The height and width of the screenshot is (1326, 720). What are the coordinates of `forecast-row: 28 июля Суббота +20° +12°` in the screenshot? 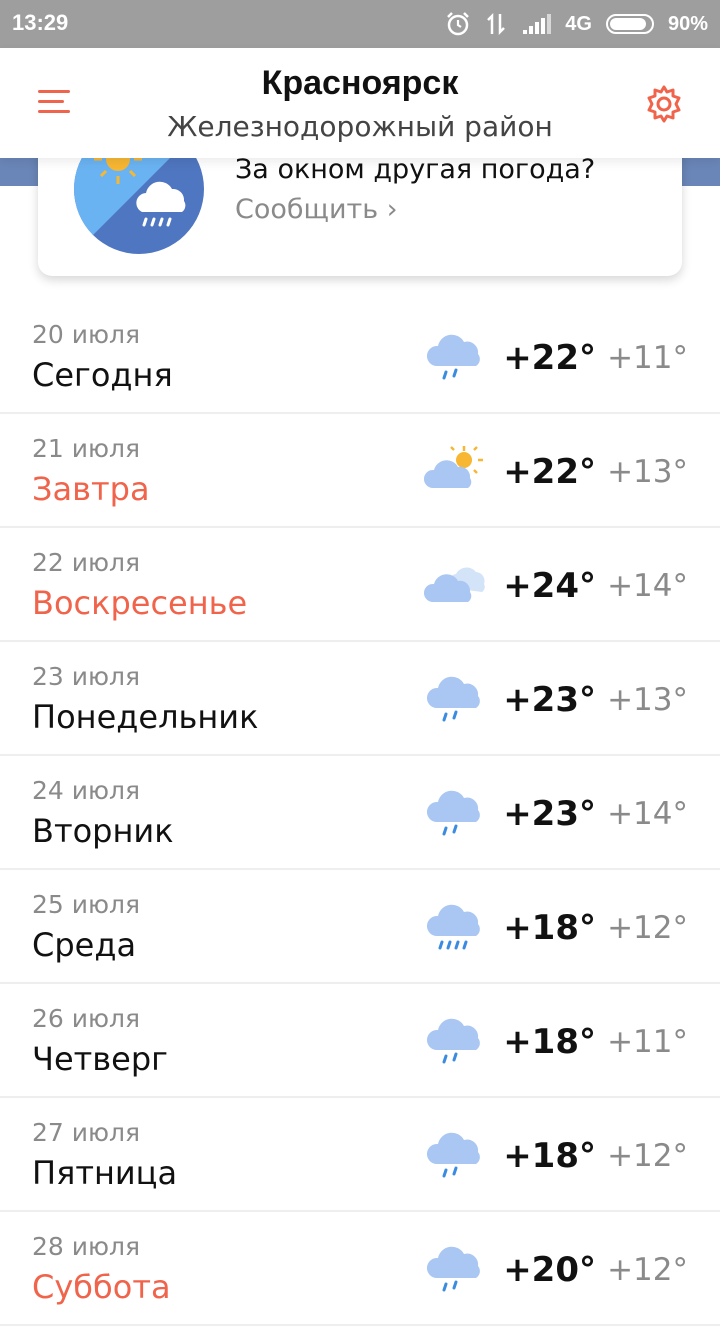 It's located at (360, 1269).